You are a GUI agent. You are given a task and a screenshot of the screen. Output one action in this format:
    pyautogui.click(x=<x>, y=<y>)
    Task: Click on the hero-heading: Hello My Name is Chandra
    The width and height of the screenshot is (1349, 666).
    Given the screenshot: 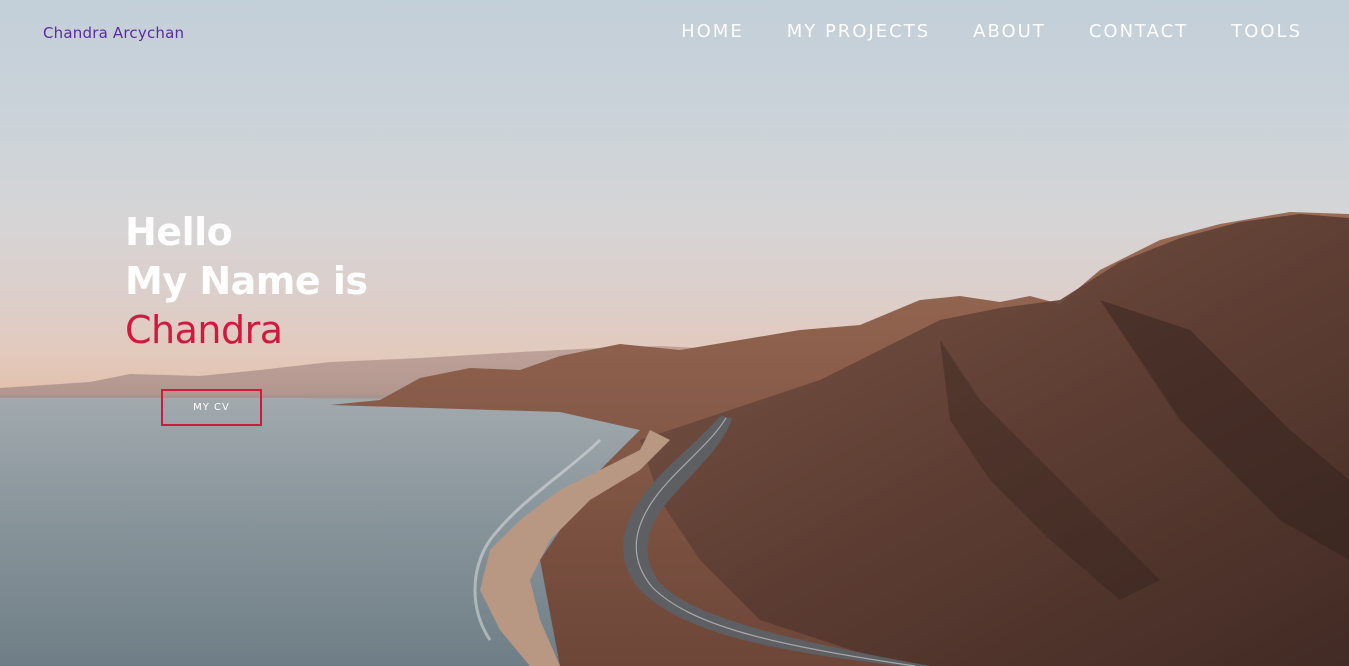 What is the action you would take?
    pyautogui.click(x=246, y=281)
    